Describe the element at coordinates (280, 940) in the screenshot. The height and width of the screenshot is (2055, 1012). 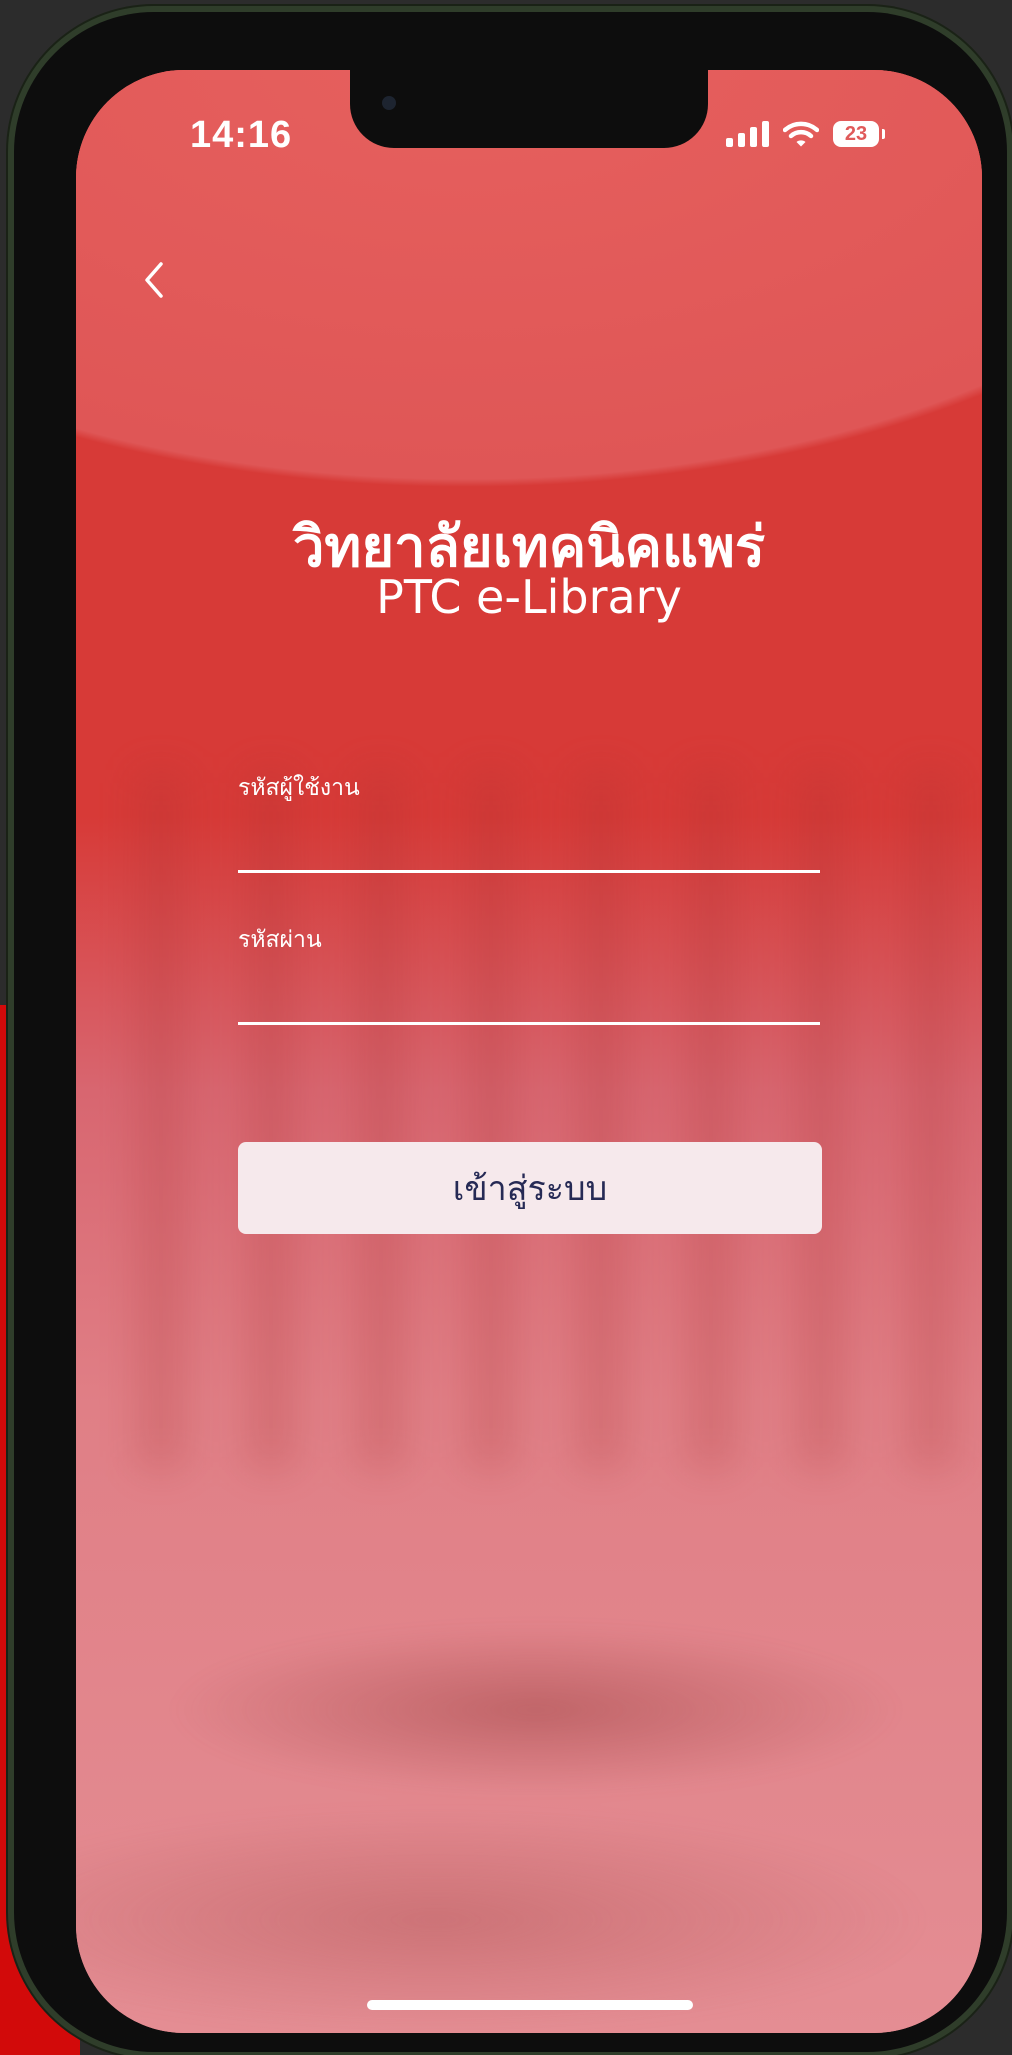
I see `password-label: รหัสผ่าน` at that location.